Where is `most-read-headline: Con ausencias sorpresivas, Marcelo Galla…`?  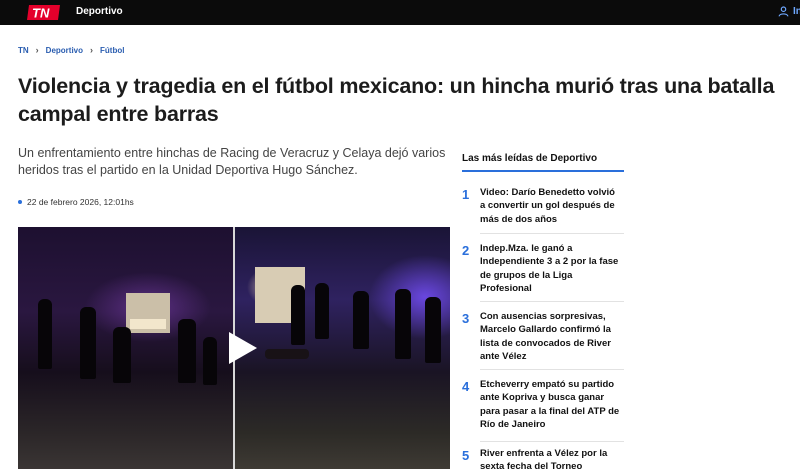 most-read-headline: Con ausencias sorpresivas, Marcelo Galla… is located at coordinates (550, 336).